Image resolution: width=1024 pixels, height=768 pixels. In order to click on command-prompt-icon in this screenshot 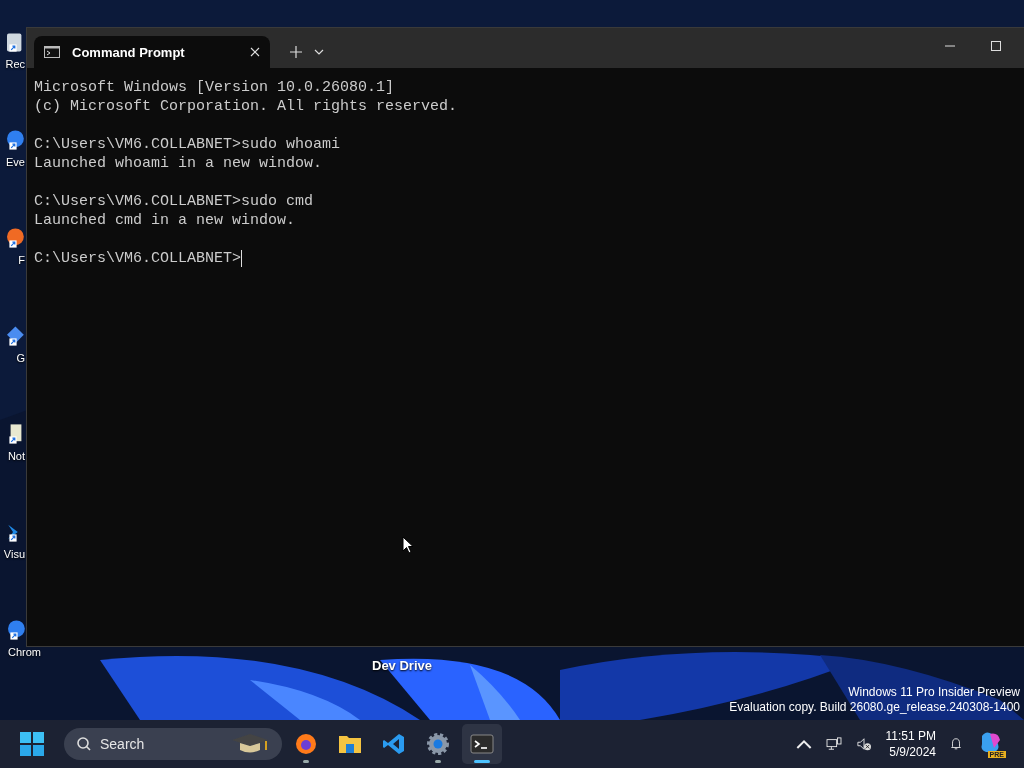, I will do `click(52, 52)`.